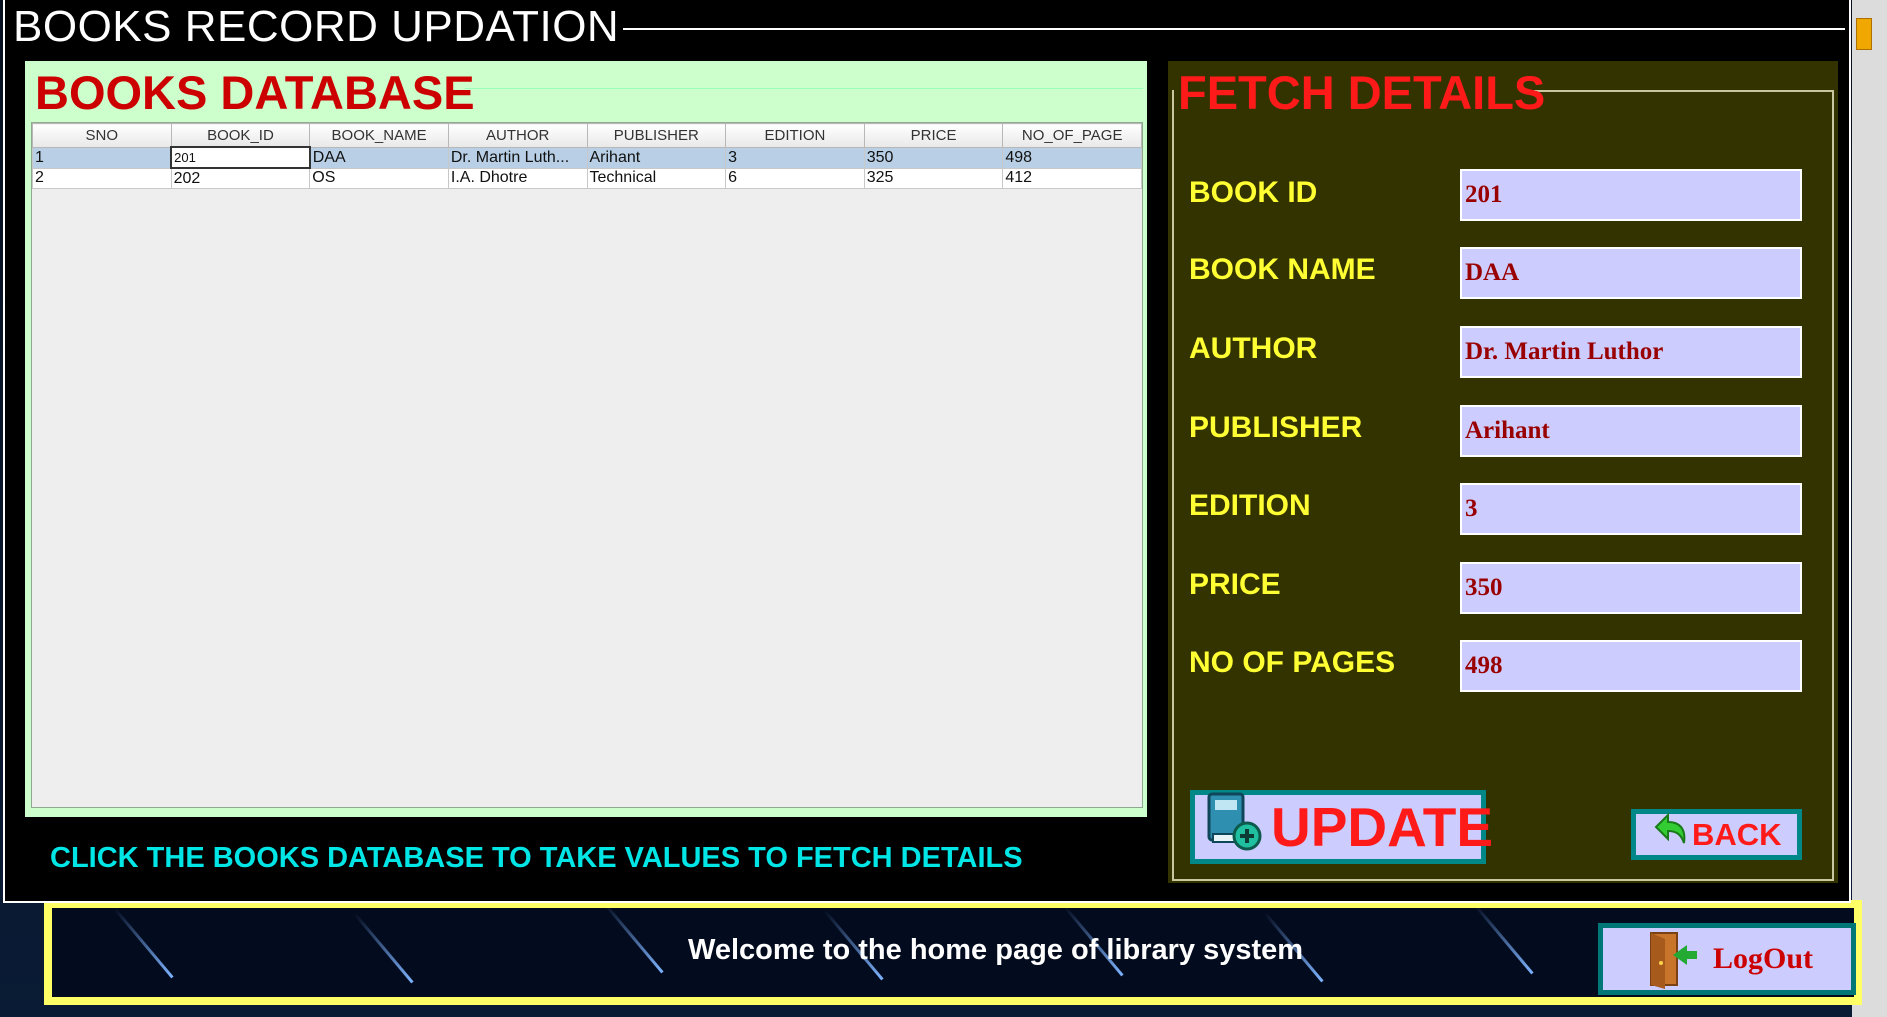 The height and width of the screenshot is (1017, 1887). What do you see at coordinates (795, 157) in the screenshot?
I see `table-cell: 3` at bounding box center [795, 157].